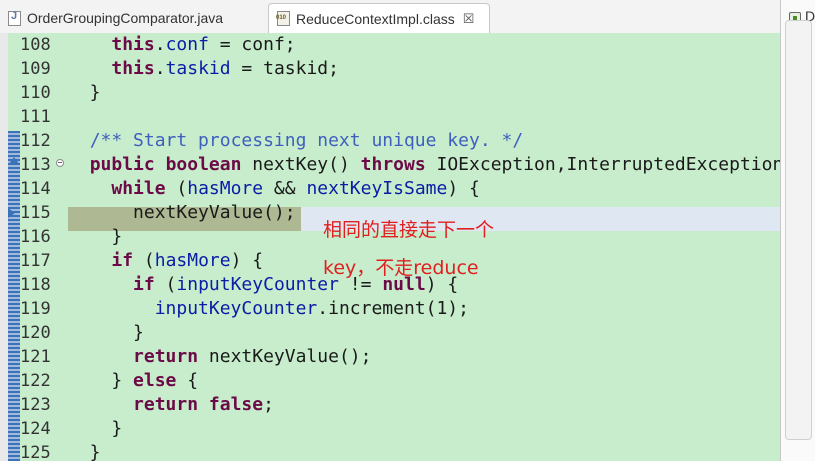  I want to click on code-line: 114 while (hasMore && nextKeyIsSame) {, so click(390, 189).